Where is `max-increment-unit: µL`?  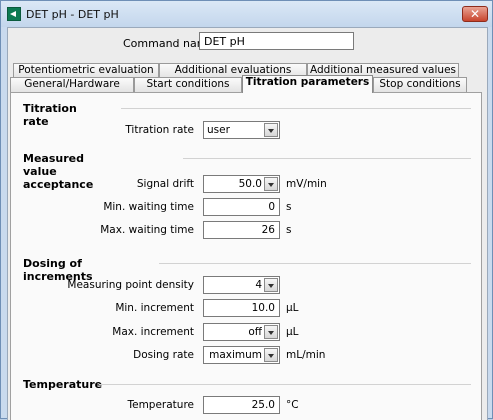
max-increment-unit: µL is located at coordinates (292, 332).